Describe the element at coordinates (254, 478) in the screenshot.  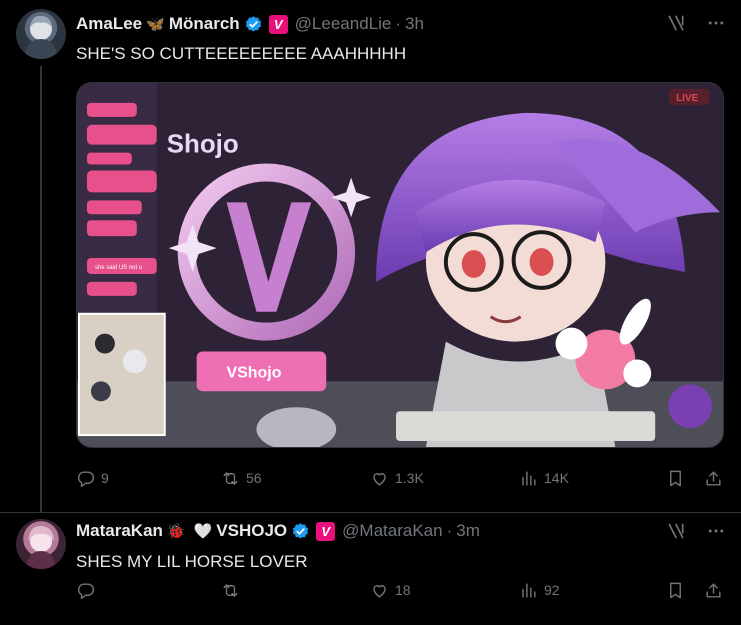
I see `repost-count: 56` at that location.